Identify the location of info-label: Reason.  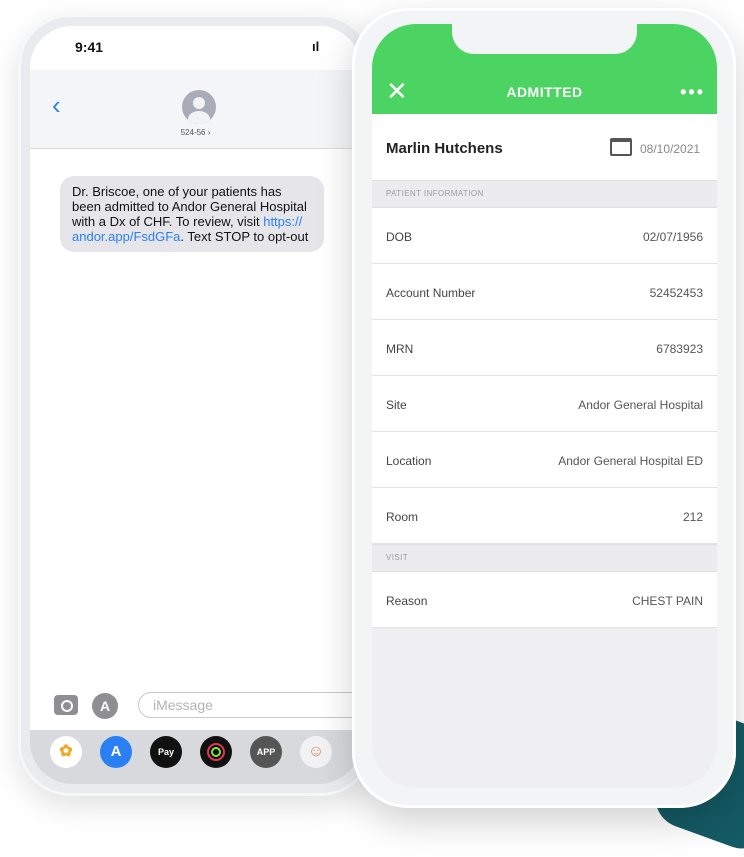
(407, 601).